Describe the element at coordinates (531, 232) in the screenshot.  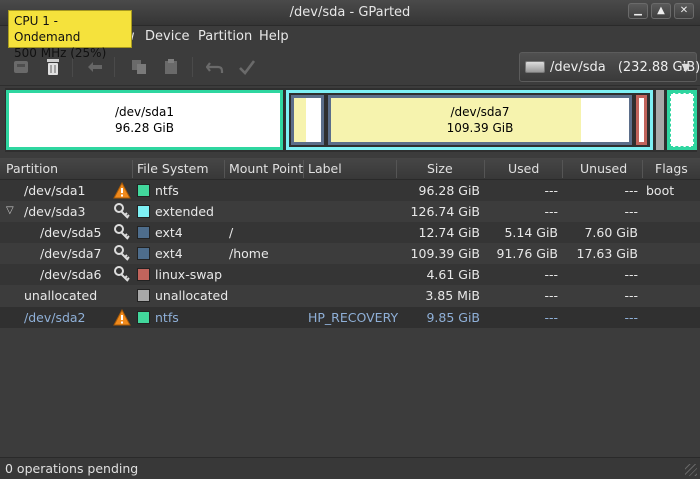
I see `cell-used: 5.14 GiB` at that location.